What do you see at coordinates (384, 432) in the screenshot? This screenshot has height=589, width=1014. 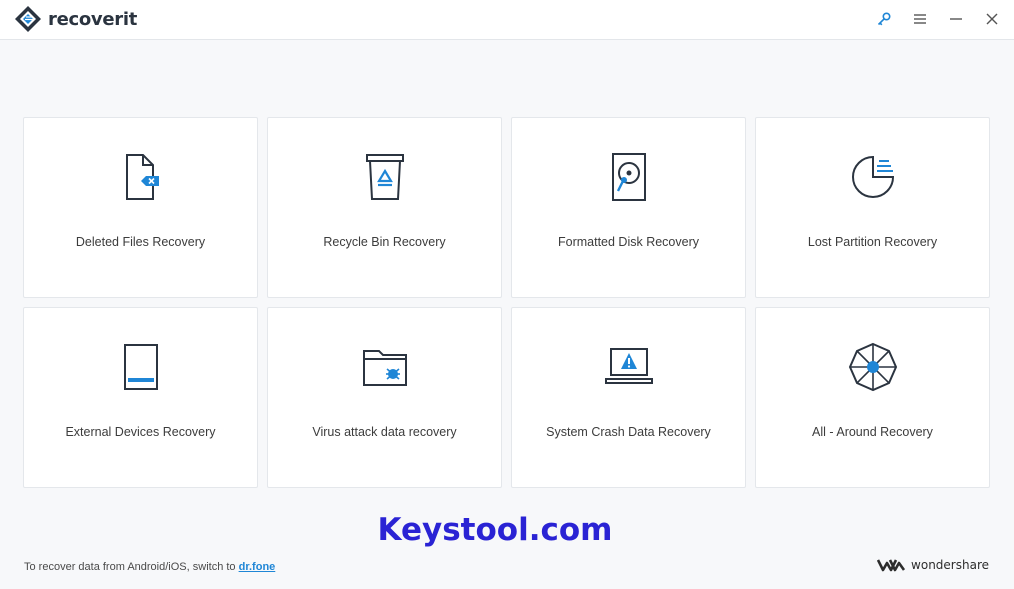 I see `card-label: Virus attack data recovery` at bounding box center [384, 432].